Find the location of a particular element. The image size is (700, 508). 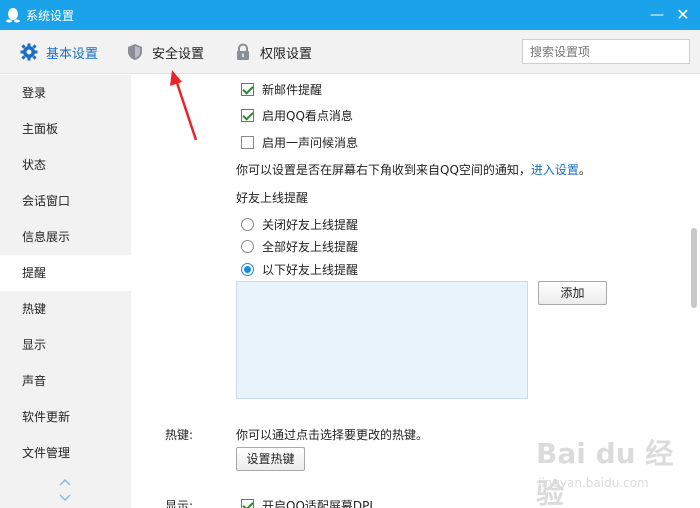

tab-basic-settings: 基本设置 is located at coordinates (59, 52).